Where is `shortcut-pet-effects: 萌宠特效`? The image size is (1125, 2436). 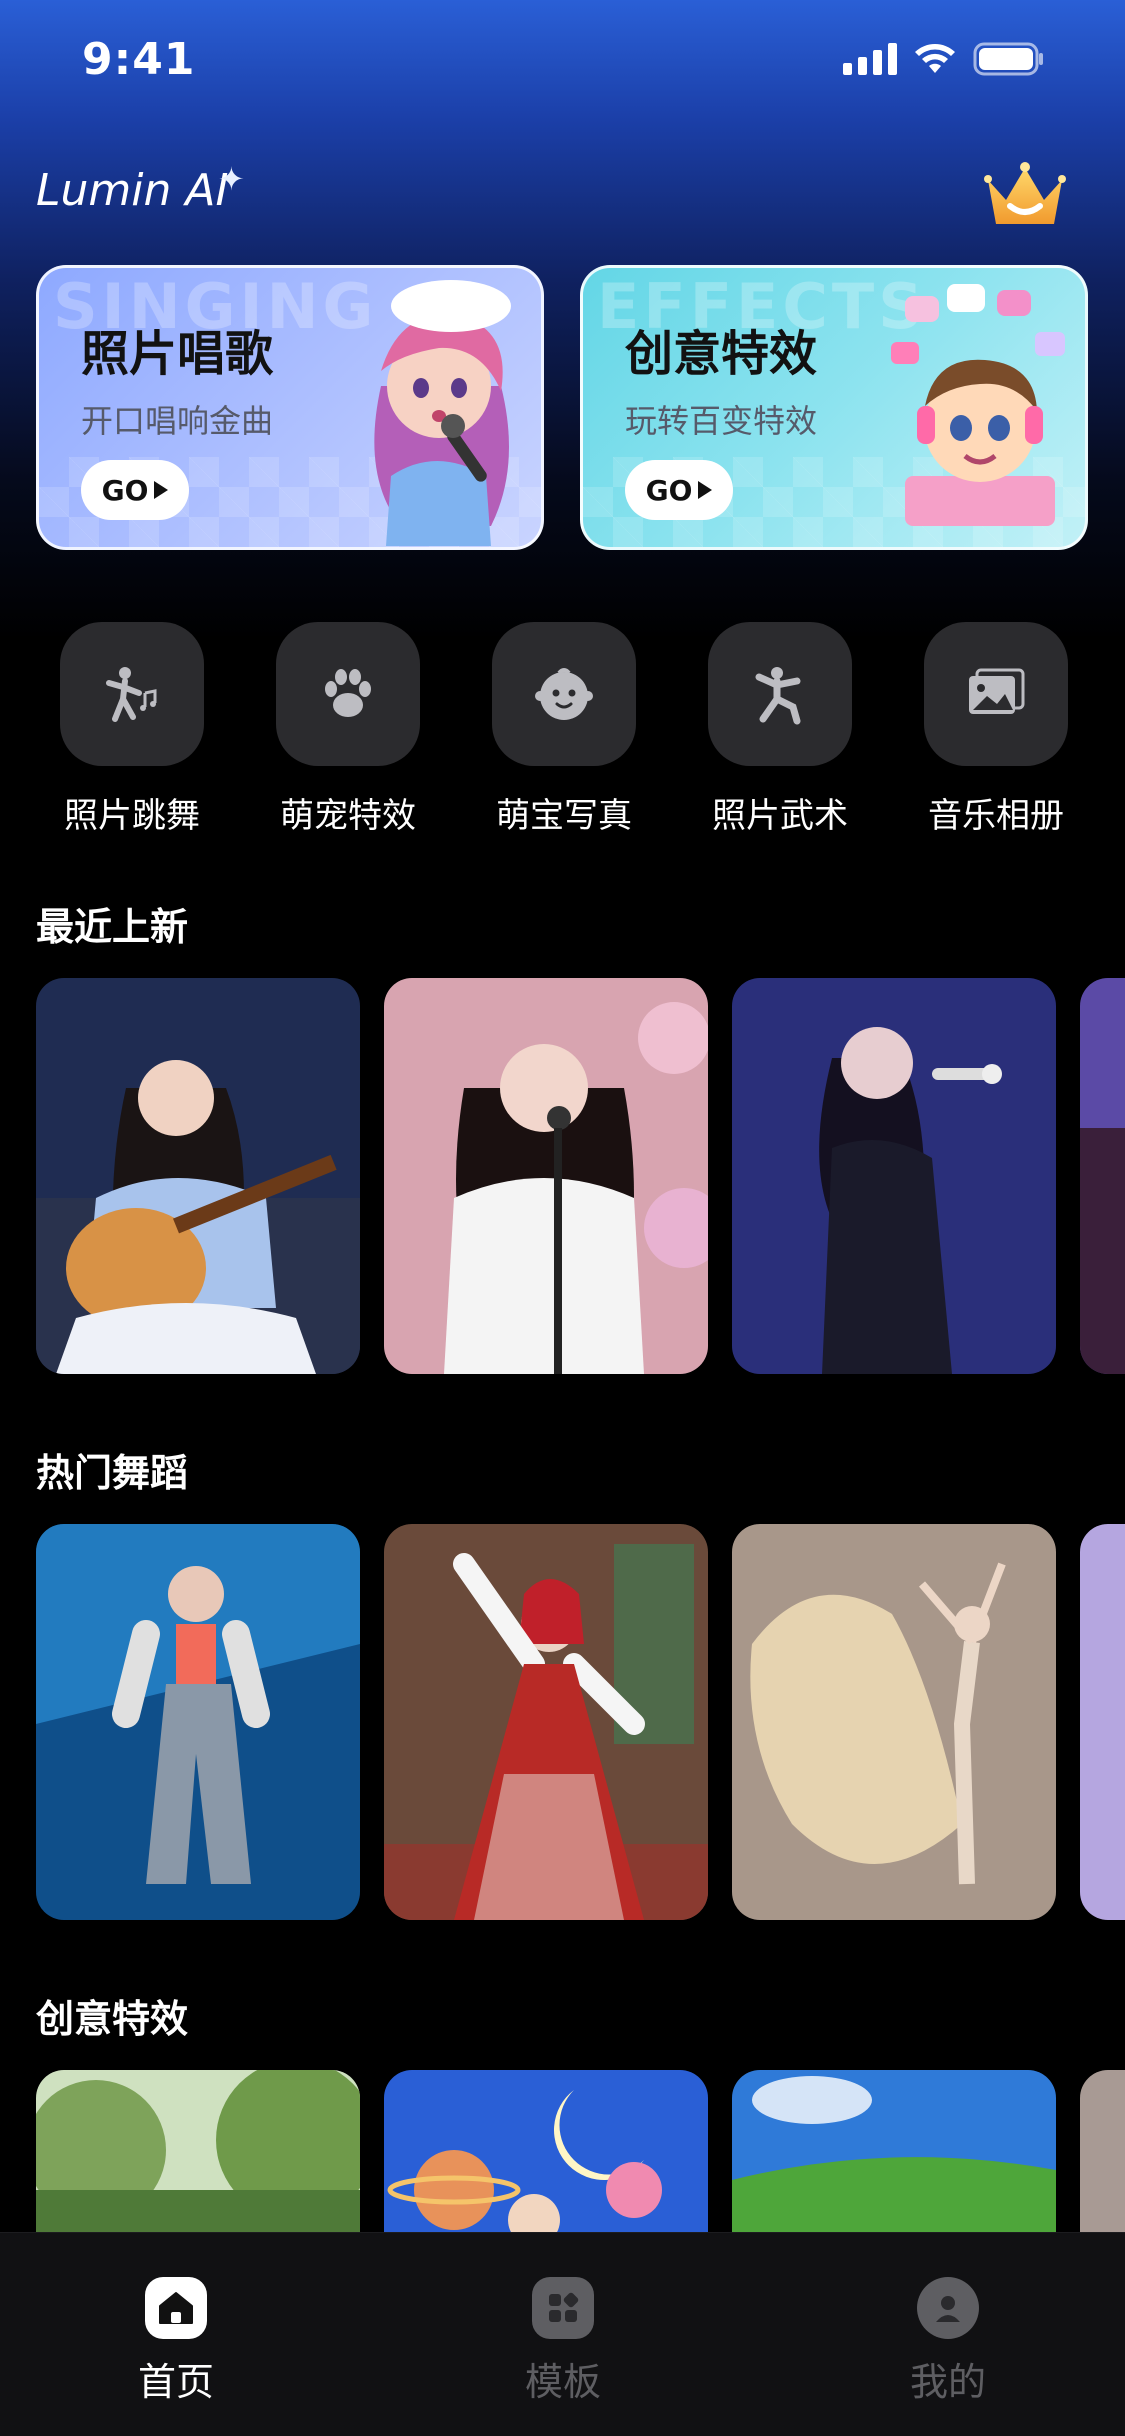 shortcut-pet-effects: 萌宠特效 is located at coordinates (348, 729).